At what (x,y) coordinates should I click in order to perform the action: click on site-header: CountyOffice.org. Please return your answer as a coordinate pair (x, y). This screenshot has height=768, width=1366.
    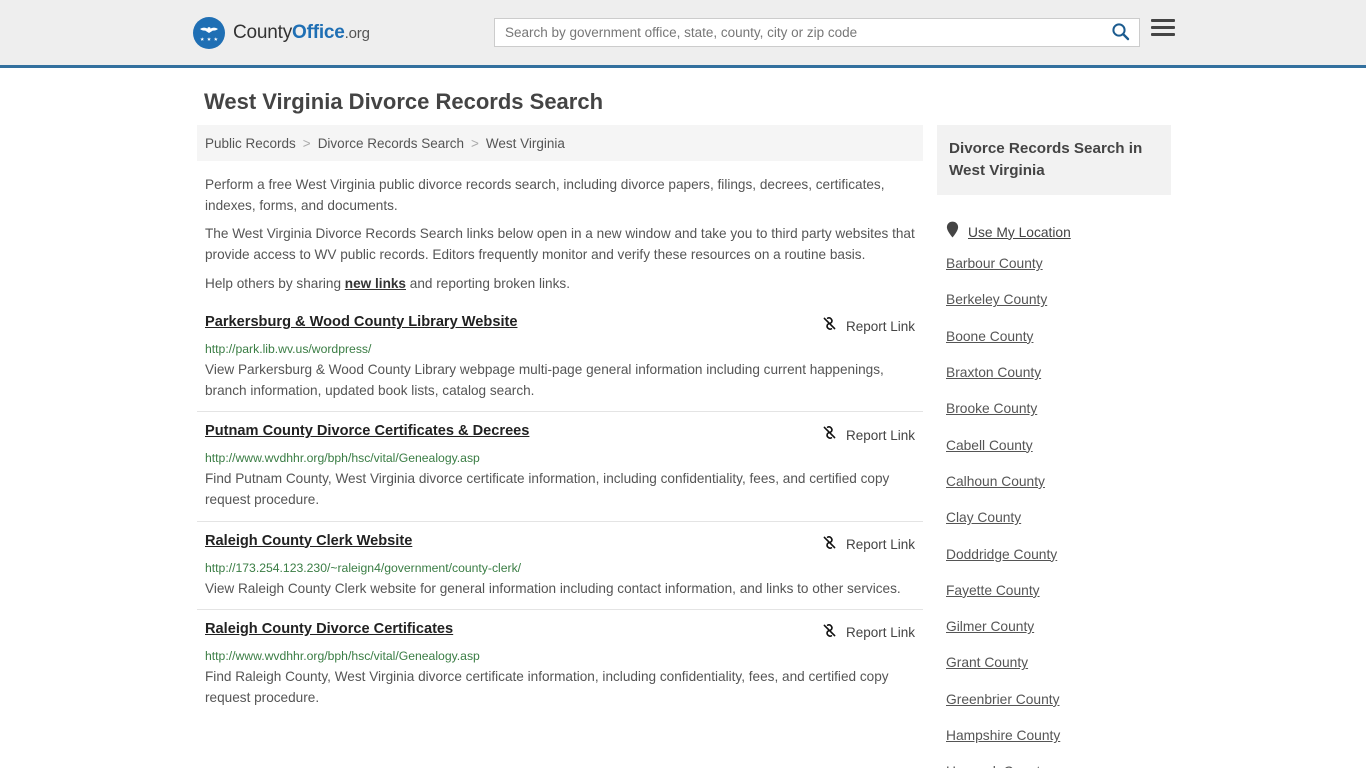
    Looking at the image, I should click on (683, 34).